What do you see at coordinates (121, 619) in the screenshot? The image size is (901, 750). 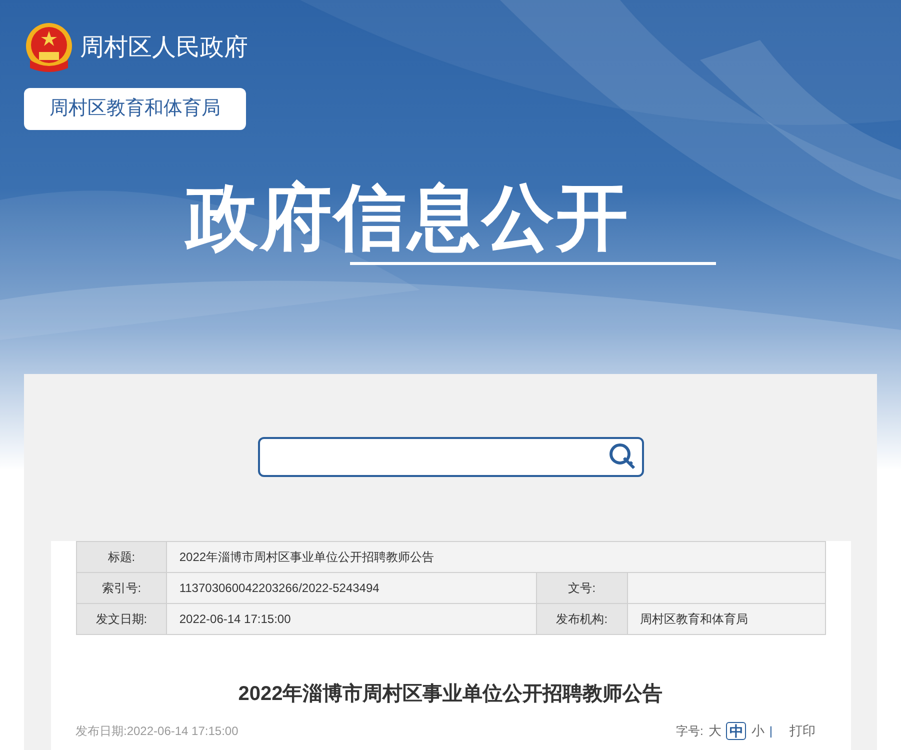 I see `label-cell: 发文日期:` at bounding box center [121, 619].